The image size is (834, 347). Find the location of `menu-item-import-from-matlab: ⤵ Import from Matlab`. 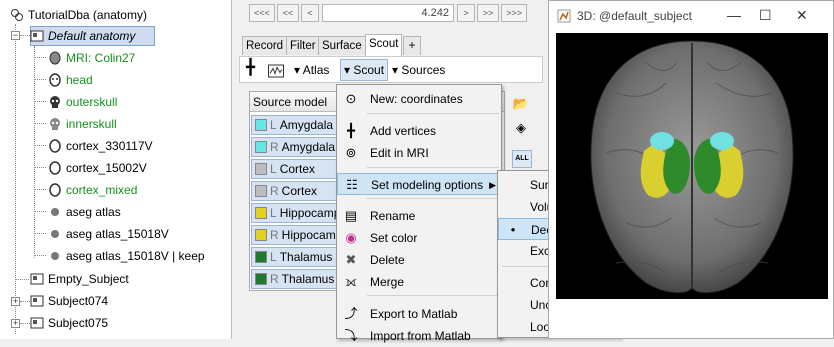

menu-item-import-from-matlab: ⤵ Import from Matlab is located at coordinates (419, 336).